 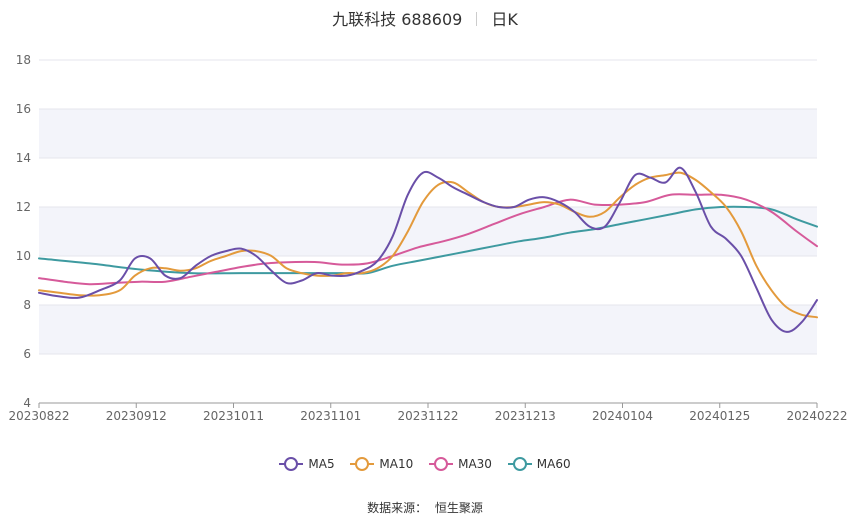 I want to click on data-source: 数据来源： 恒生聚源, so click(x=425, y=507).